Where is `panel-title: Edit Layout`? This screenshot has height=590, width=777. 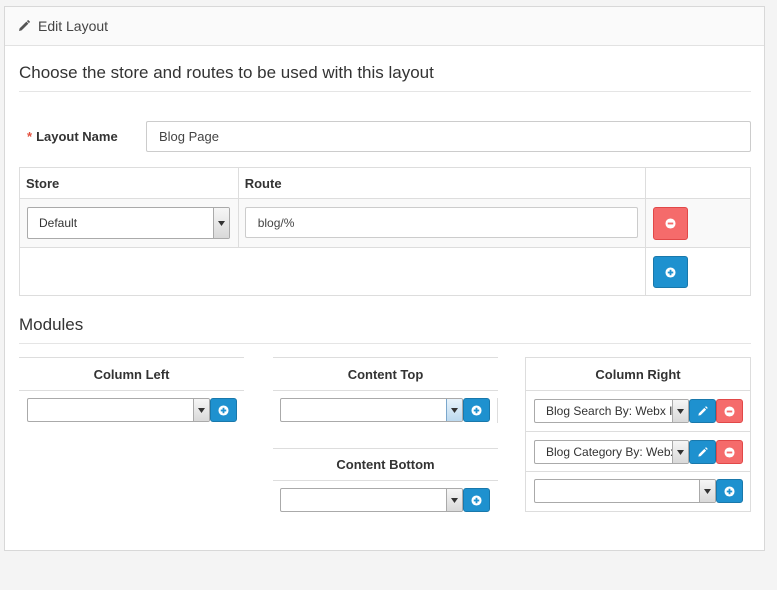
panel-title: Edit Layout is located at coordinates (73, 26).